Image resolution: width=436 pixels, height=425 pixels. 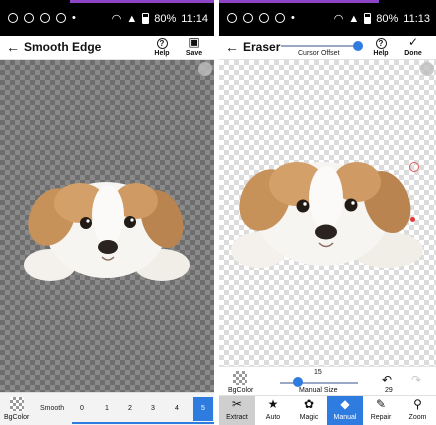 What do you see at coordinates (194, 53) in the screenshot?
I see `save-label: Save` at bounding box center [194, 53].